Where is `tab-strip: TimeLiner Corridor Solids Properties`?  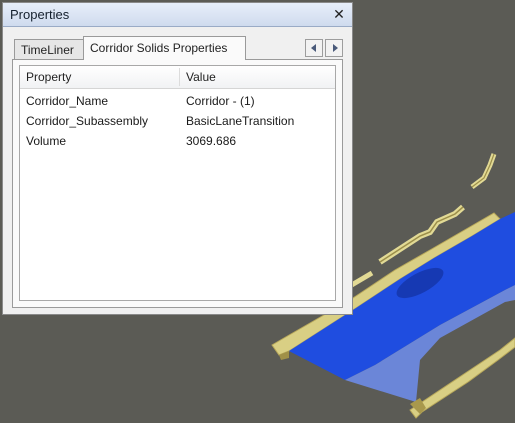
tab-strip: TimeLiner Corridor Solids Properties is located at coordinates (177, 44).